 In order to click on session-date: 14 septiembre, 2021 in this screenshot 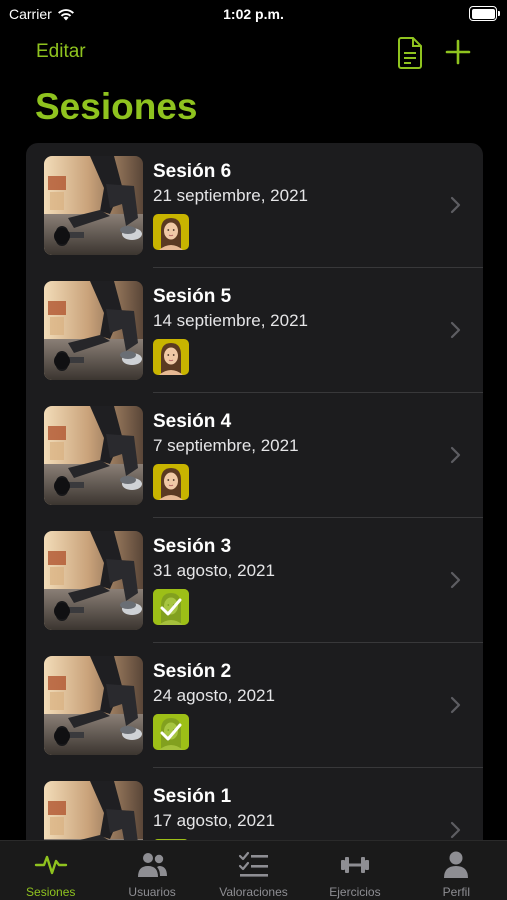, I will do `click(230, 320)`.